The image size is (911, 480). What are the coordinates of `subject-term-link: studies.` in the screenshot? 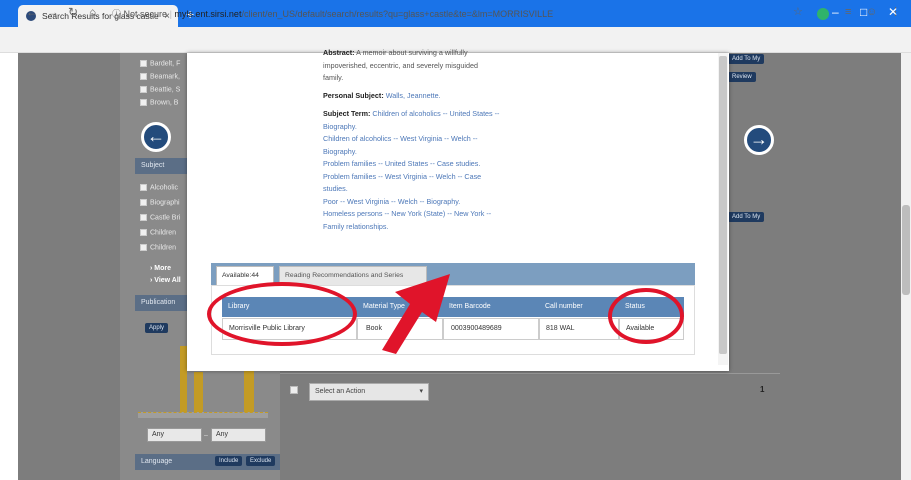 It's located at (411, 189).